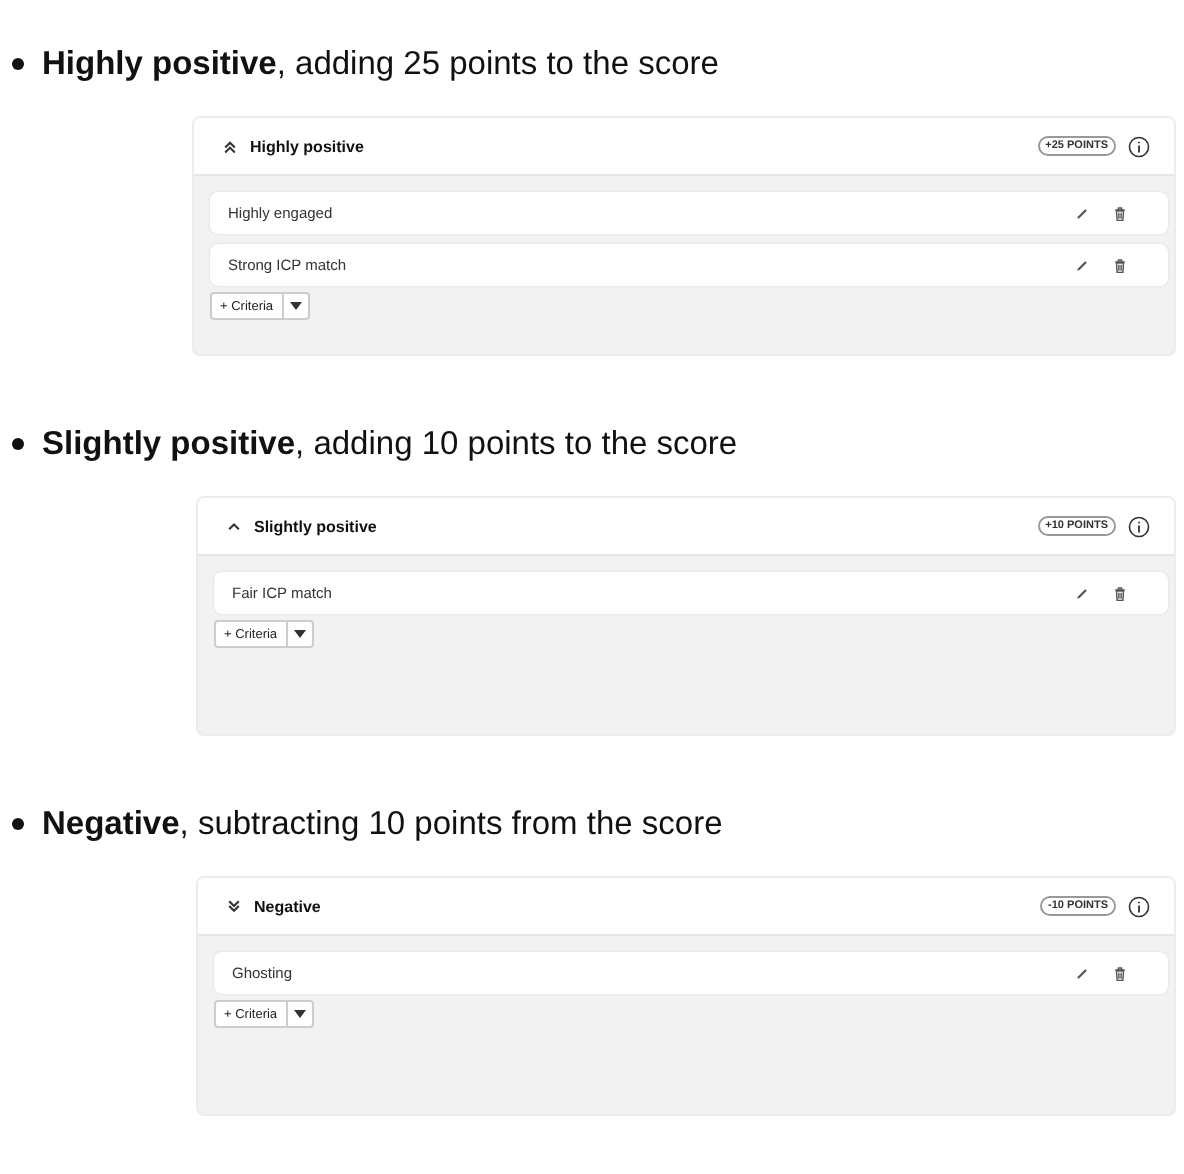 This screenshot has width=1184, height=1174. Describe the element at coordinates (287, 906) in the screenshot. I see `card-title: Negative` at that location.